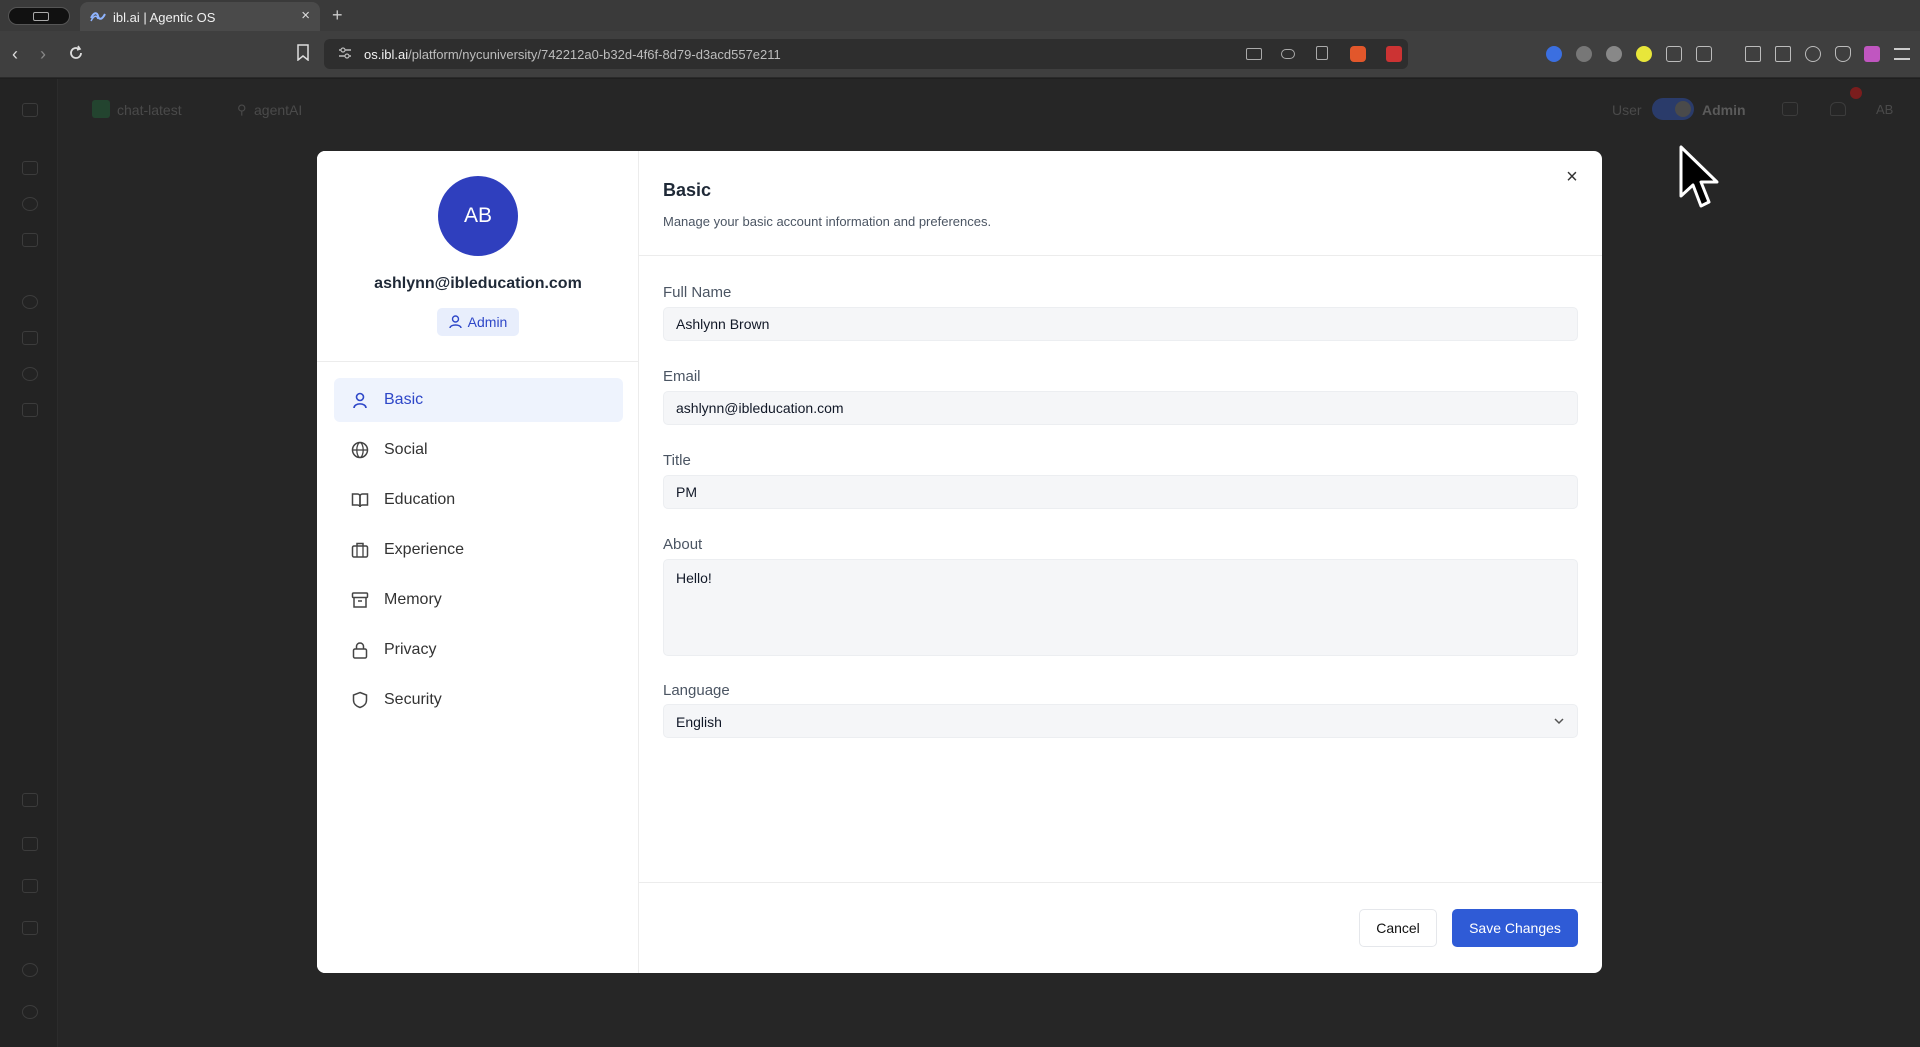  I want to click on nav-item-basic: Basic, so click(478, 400).